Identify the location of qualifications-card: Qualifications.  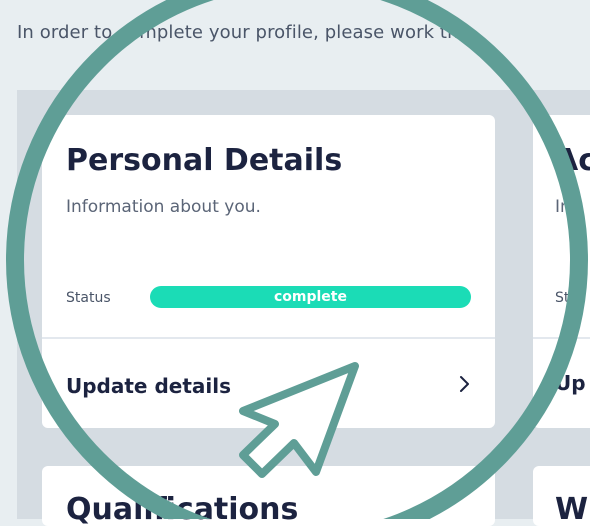
(268, 496).